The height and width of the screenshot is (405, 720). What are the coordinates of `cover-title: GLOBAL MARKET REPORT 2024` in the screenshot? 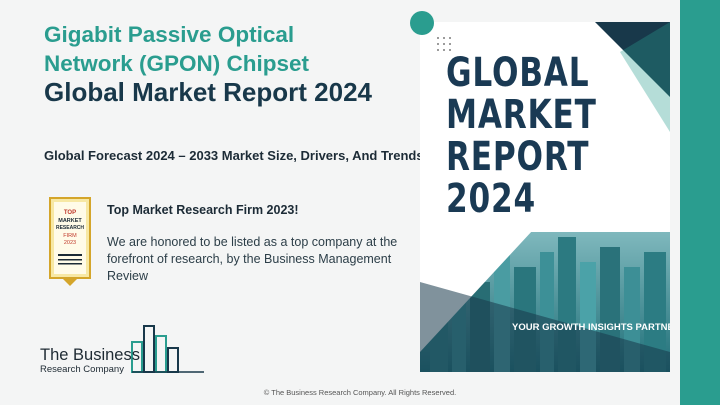 It's located at (521, 136).